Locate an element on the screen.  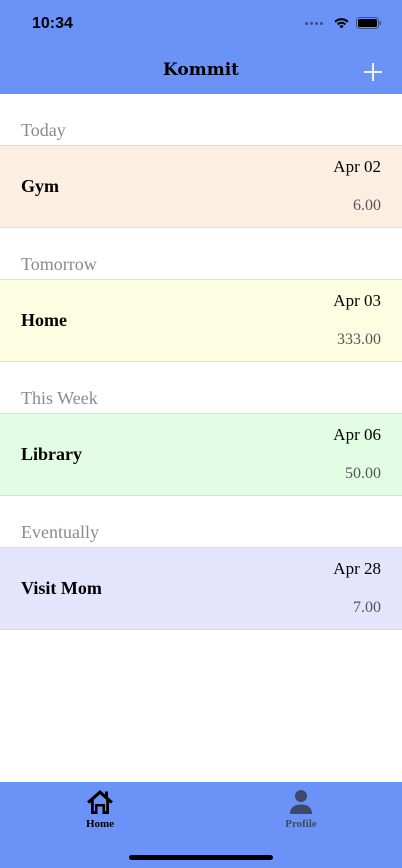
tab-home: Home is located at coordinates (100, 813).